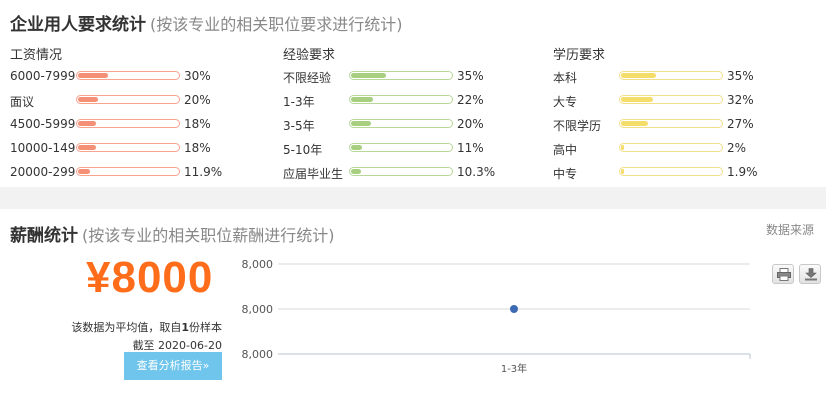 The height and width of the screenshot is (410, 826). I want to click on stat-row: 20000-29999 11.9%, so click(140, 173).